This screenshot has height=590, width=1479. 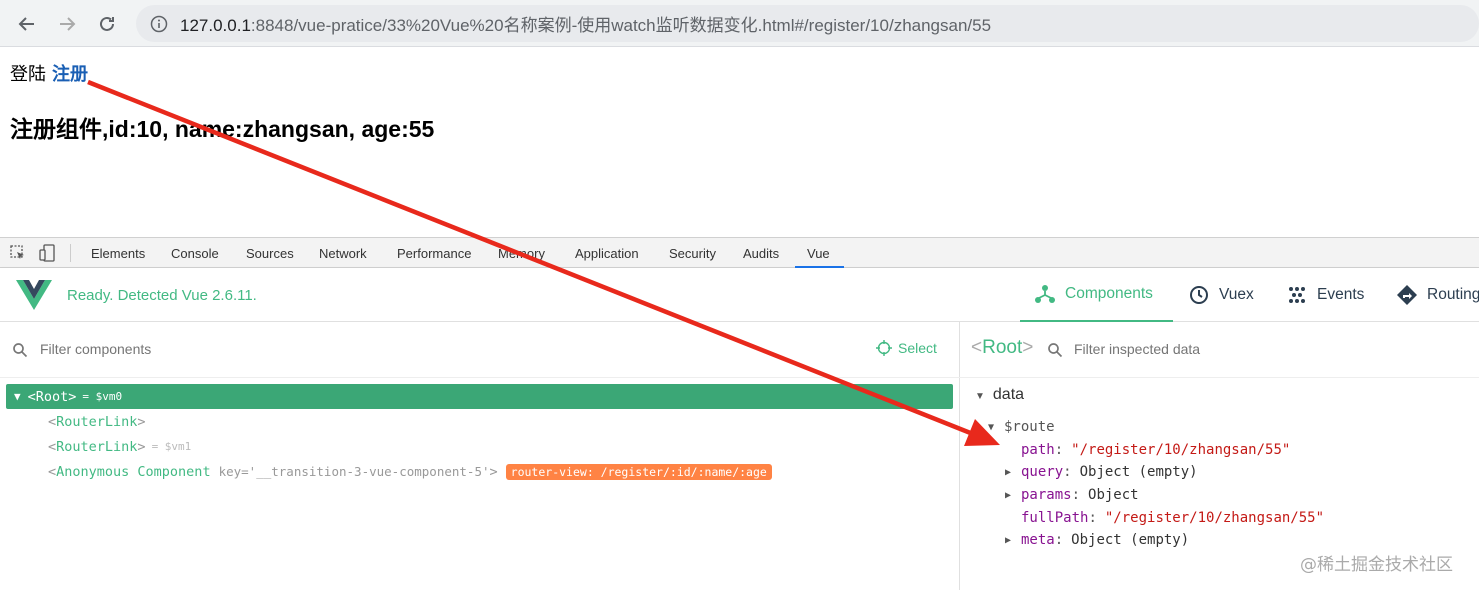 I want to click on data-key: path, so click(x=1038, y=449).